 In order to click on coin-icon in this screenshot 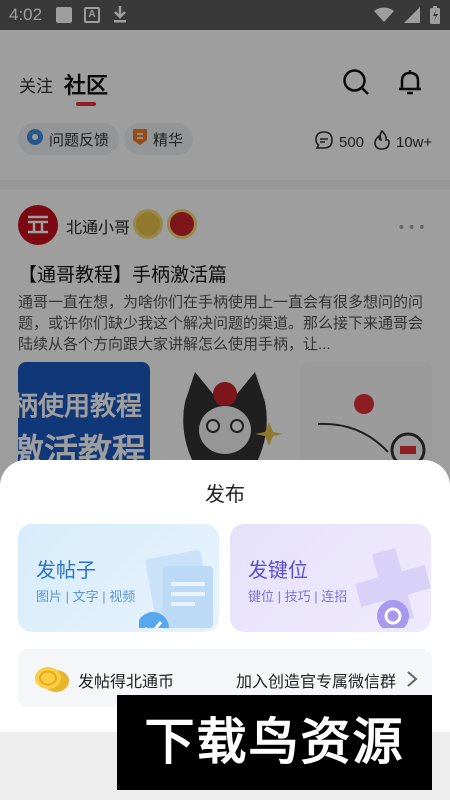, I will do `click(52, 681)`.